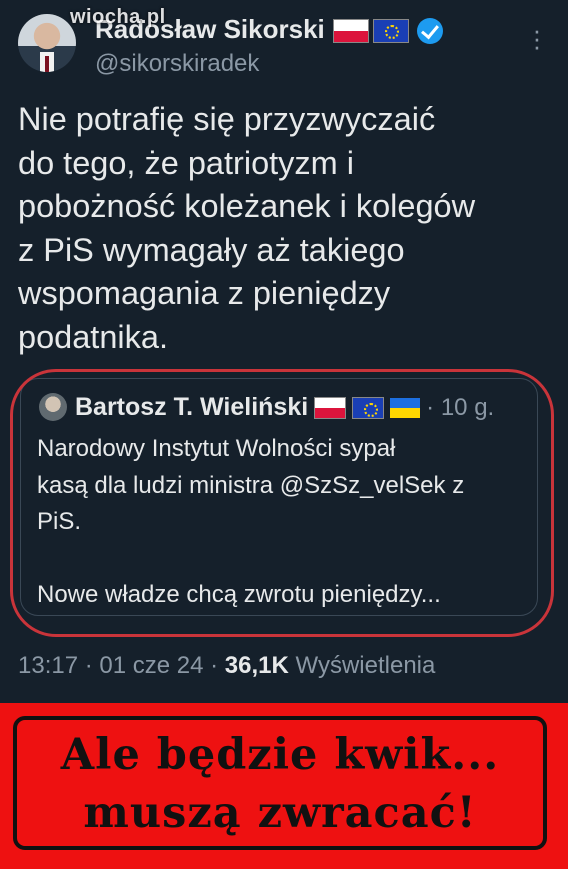  What do you see at coordinates (460, 407) in the screenshot?
I see `quoted-tweet-time: · 10 g.` at bounding box center [460, 407].